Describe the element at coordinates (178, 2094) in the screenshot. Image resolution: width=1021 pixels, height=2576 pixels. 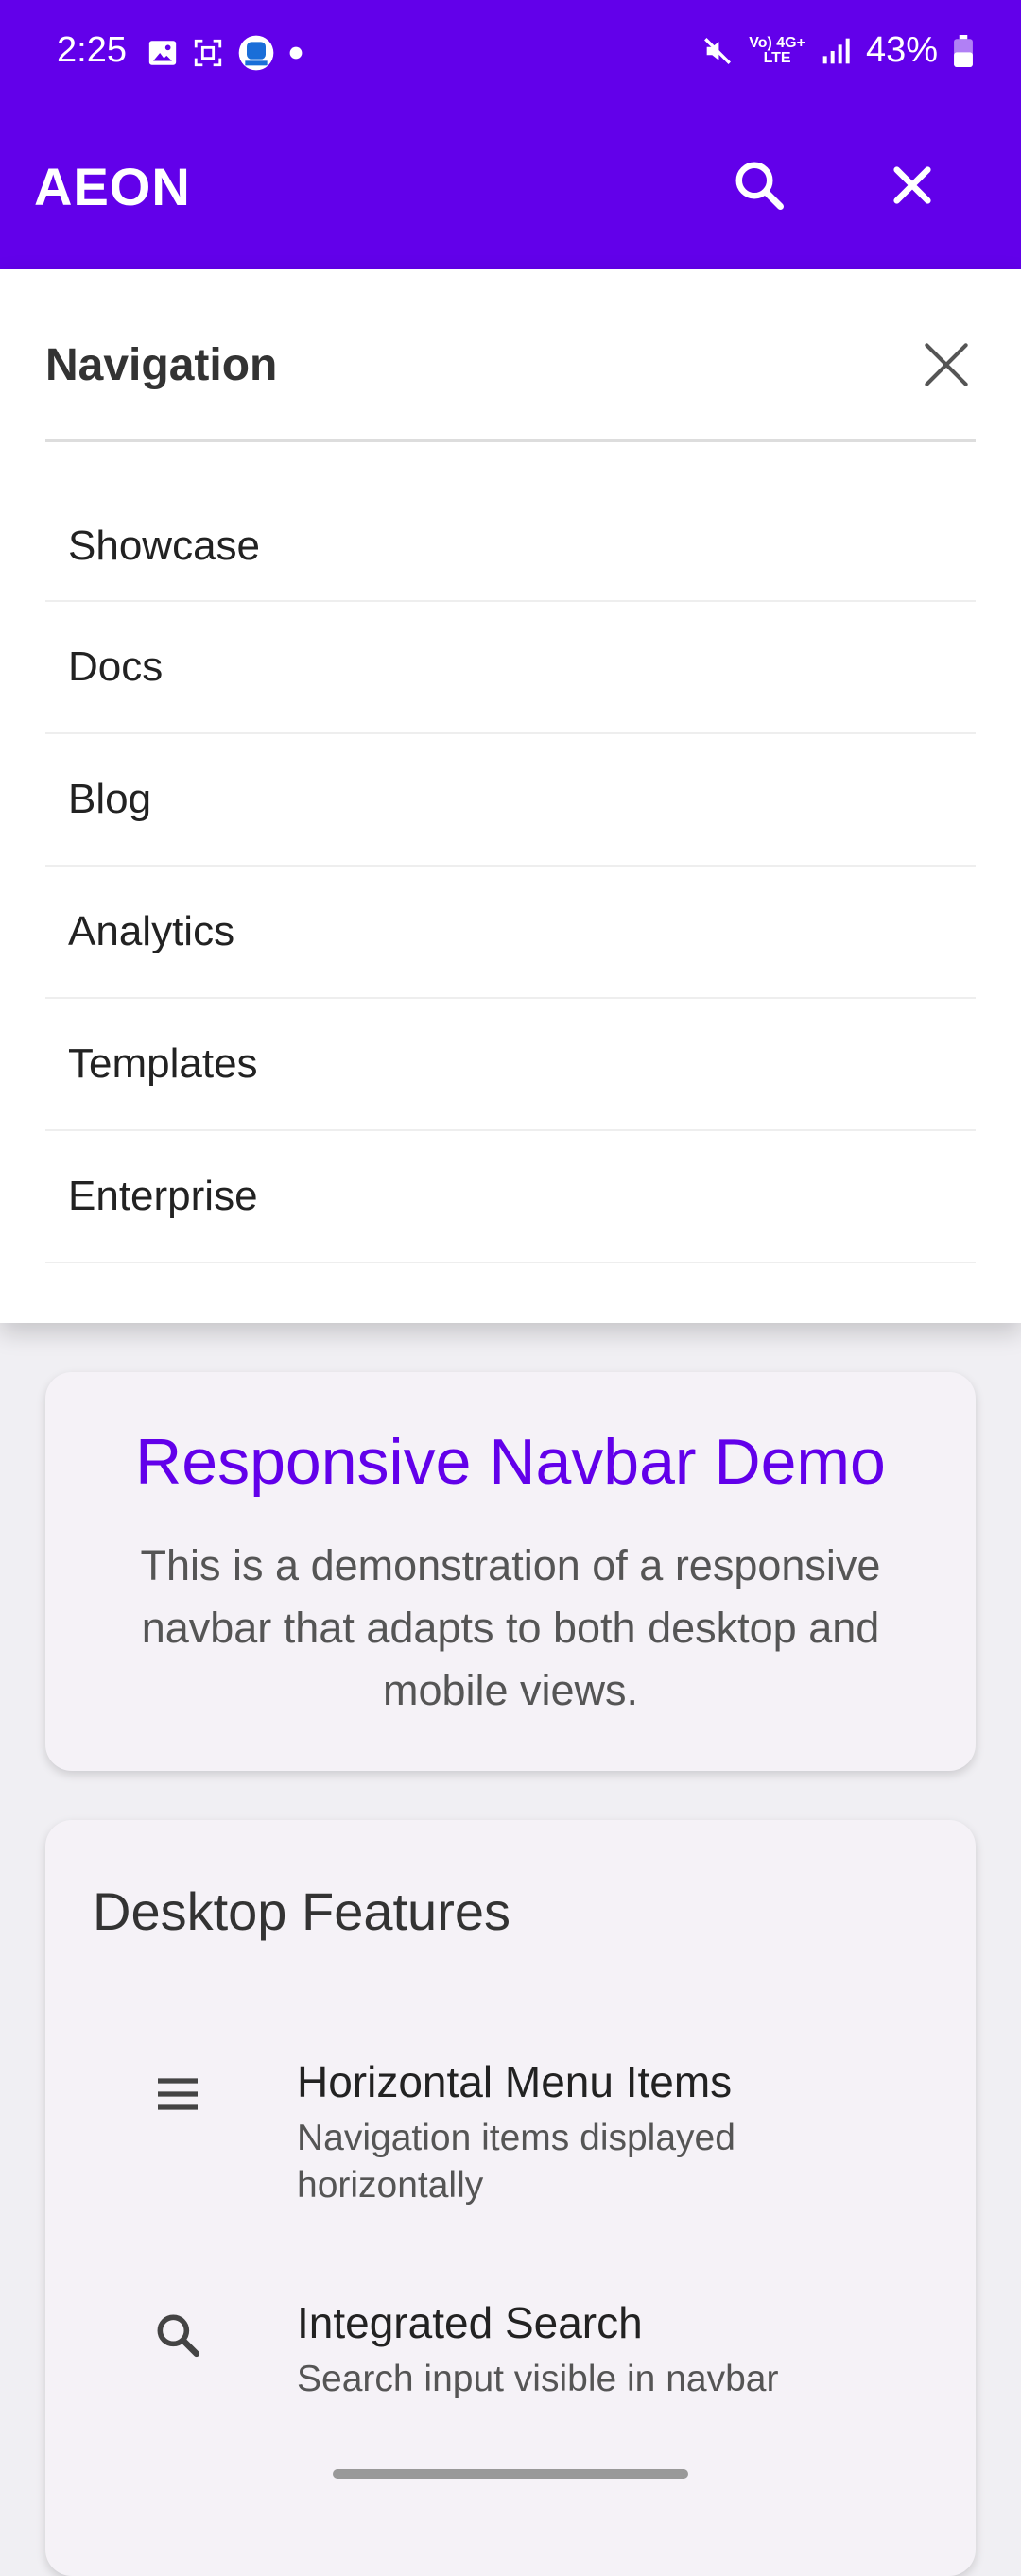
I see `menu-icon` at that location.